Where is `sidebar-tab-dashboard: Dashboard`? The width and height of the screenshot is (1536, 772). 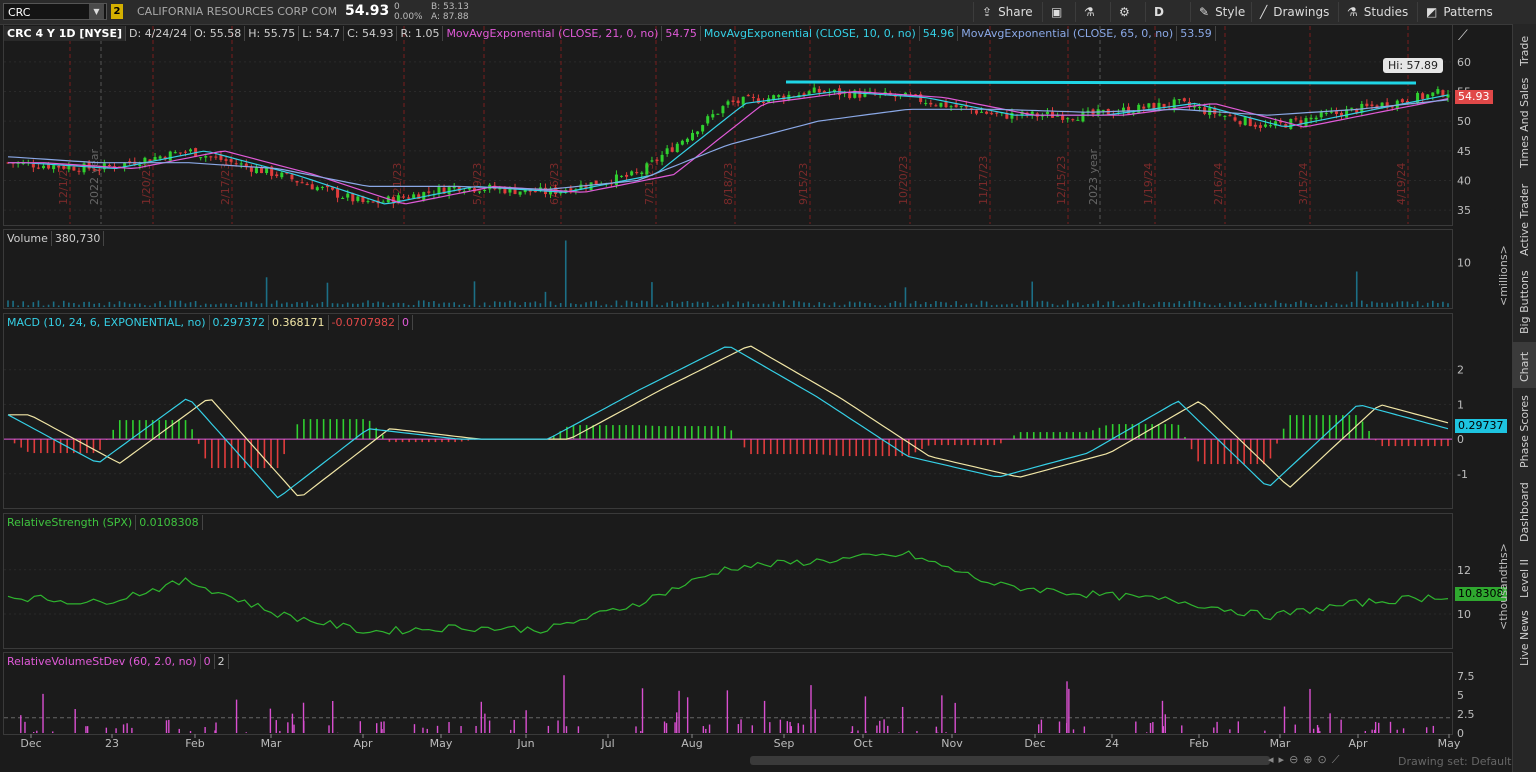 sidebar-tab-dashboard: Dashboard is located at coordinates (1524, 511).